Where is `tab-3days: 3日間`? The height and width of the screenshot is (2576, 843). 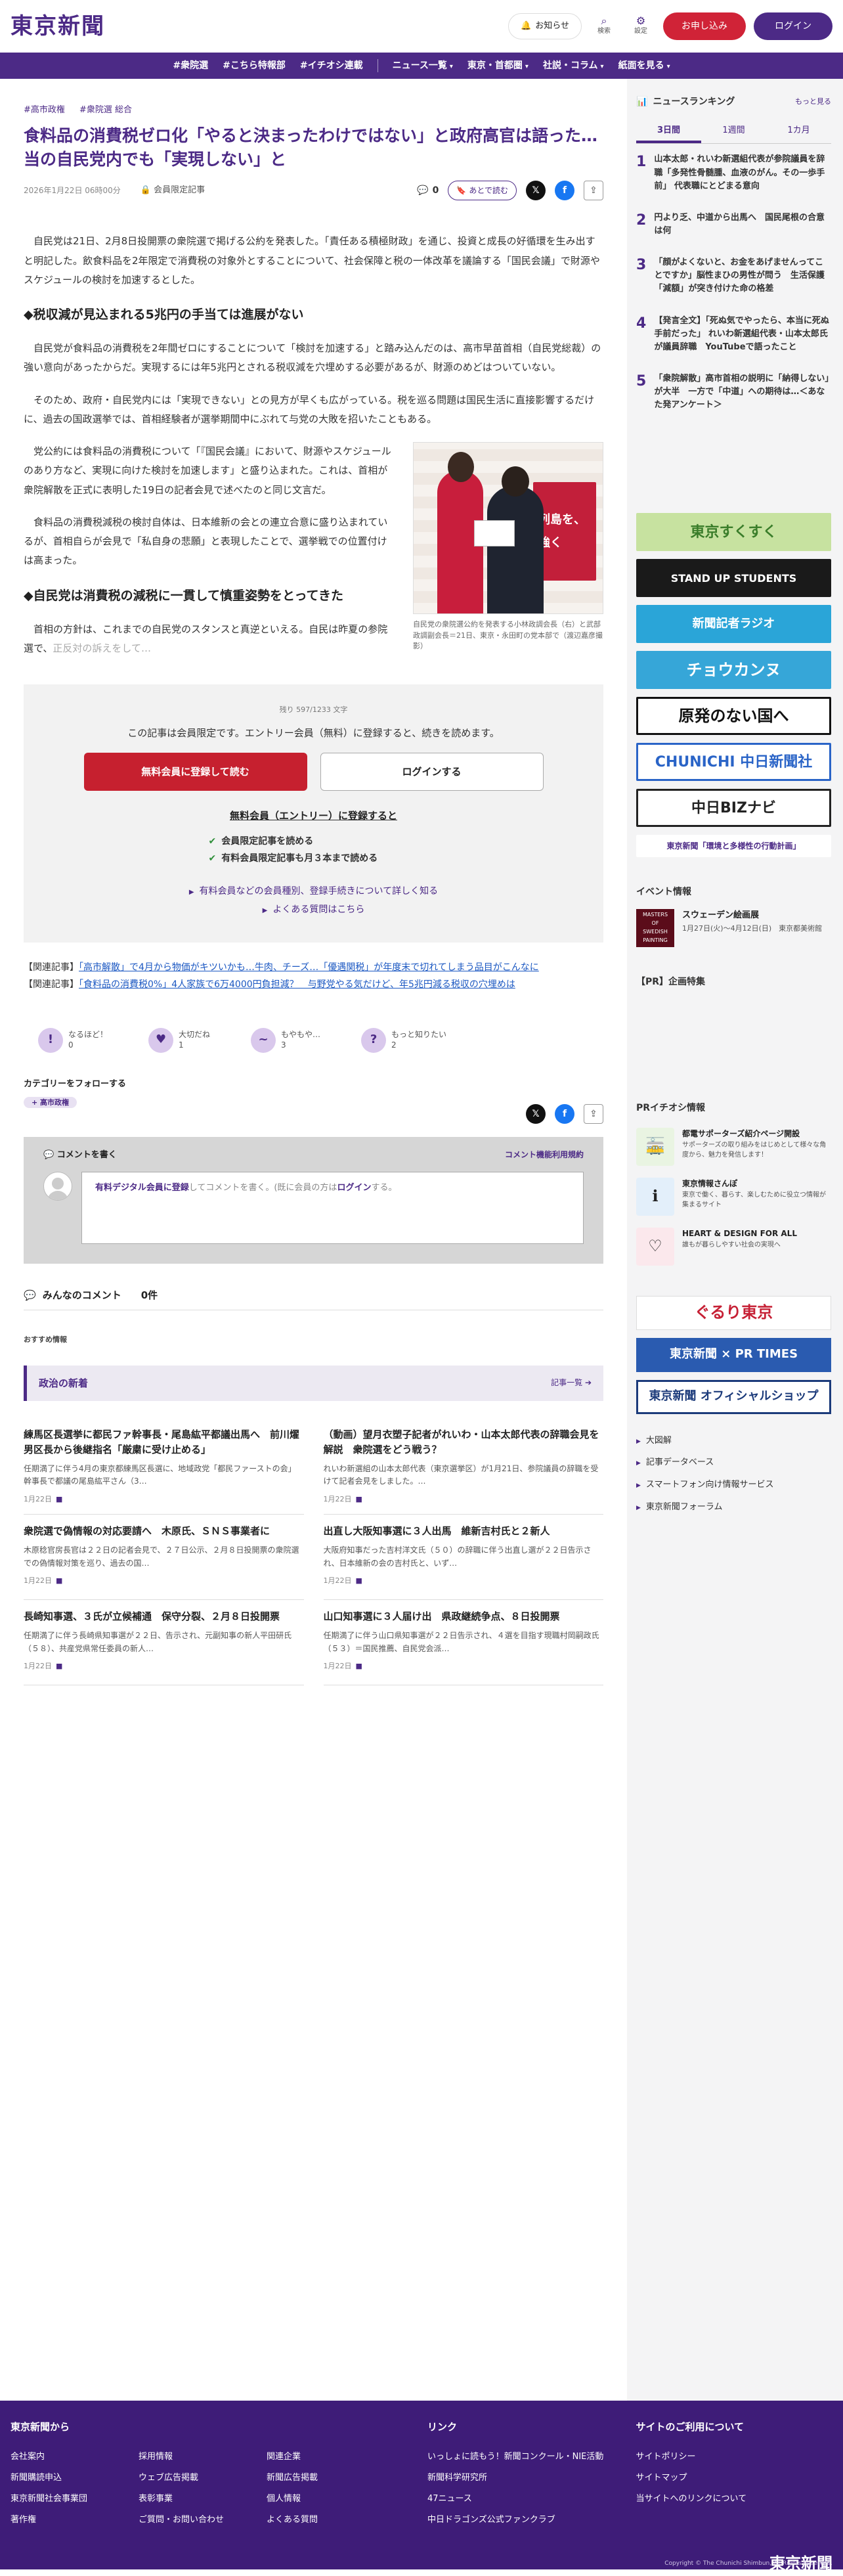 tab-3days: 3日間 is located at coordinates (668, 131).